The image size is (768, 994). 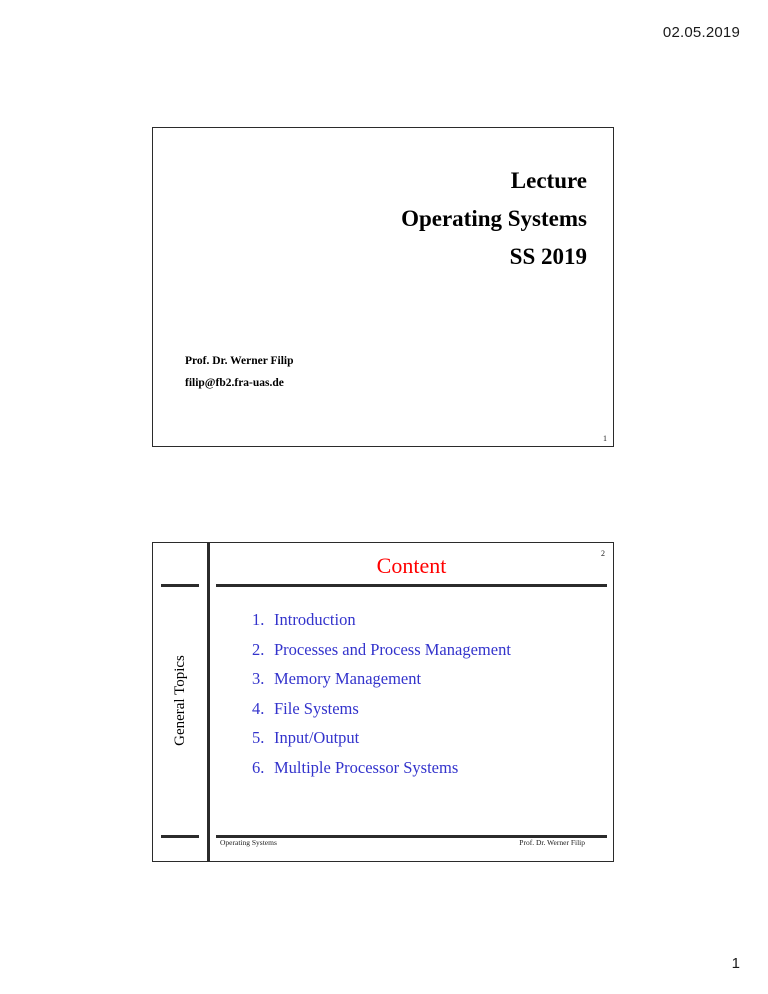 I want to click on toc-label: File Systems, so click(x=316, y=708).